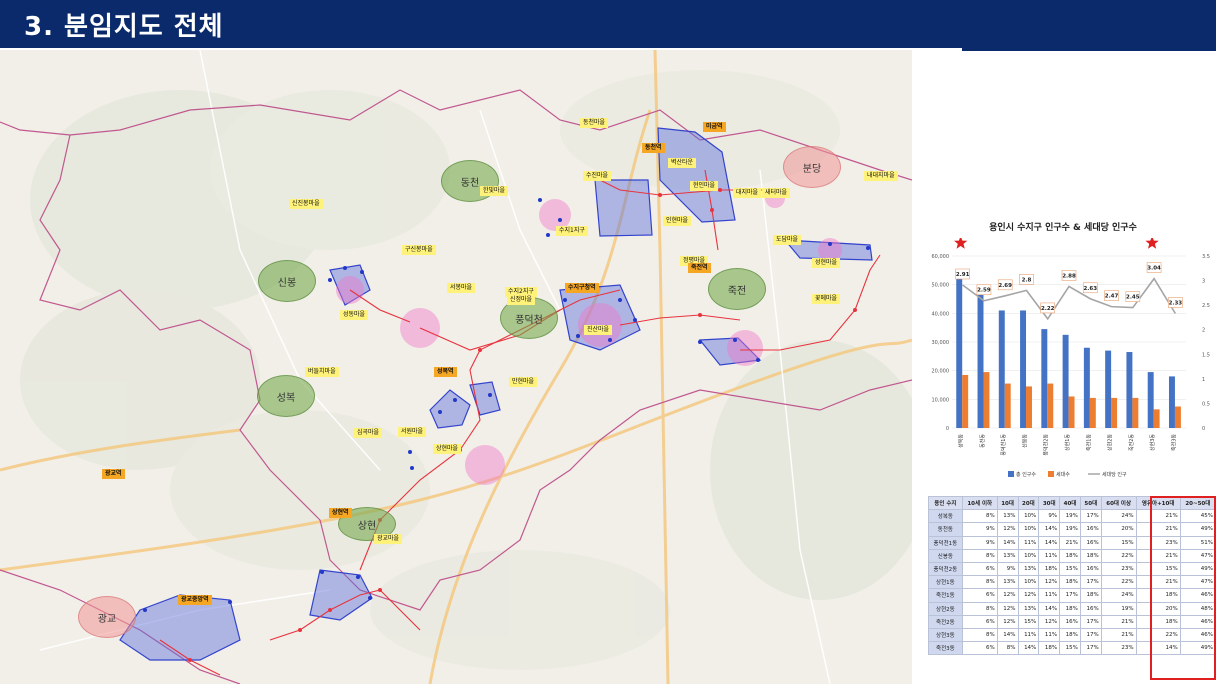  Describe the element at coordinates (945, 555) in the screenshot. I see `table-row-label: 신봉동` at that location.